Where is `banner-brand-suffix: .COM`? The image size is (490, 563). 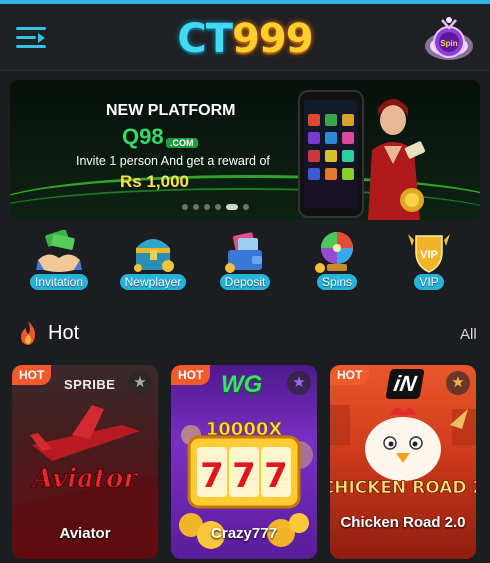 banner-brand-suffix: .COM is located at coordinates (182, 143).